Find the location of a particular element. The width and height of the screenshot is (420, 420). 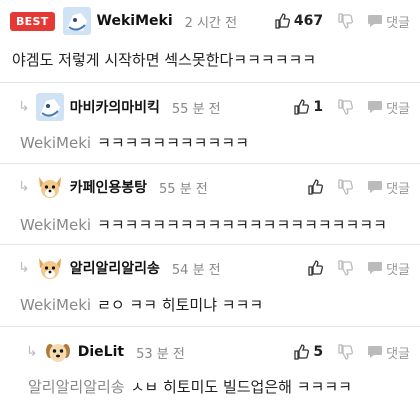

comment-actions: 1 댓글 is located at coordinates (344, 107).